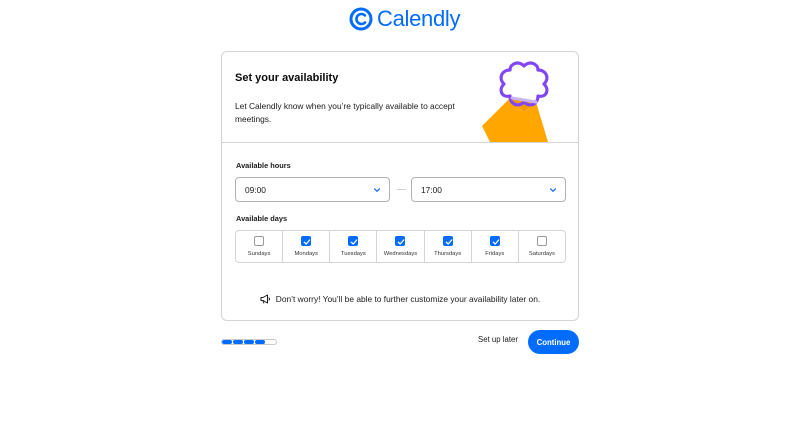 This screenshot has width=800, height=438. I want to click on calendly-logo-icon, so click(361, 19).